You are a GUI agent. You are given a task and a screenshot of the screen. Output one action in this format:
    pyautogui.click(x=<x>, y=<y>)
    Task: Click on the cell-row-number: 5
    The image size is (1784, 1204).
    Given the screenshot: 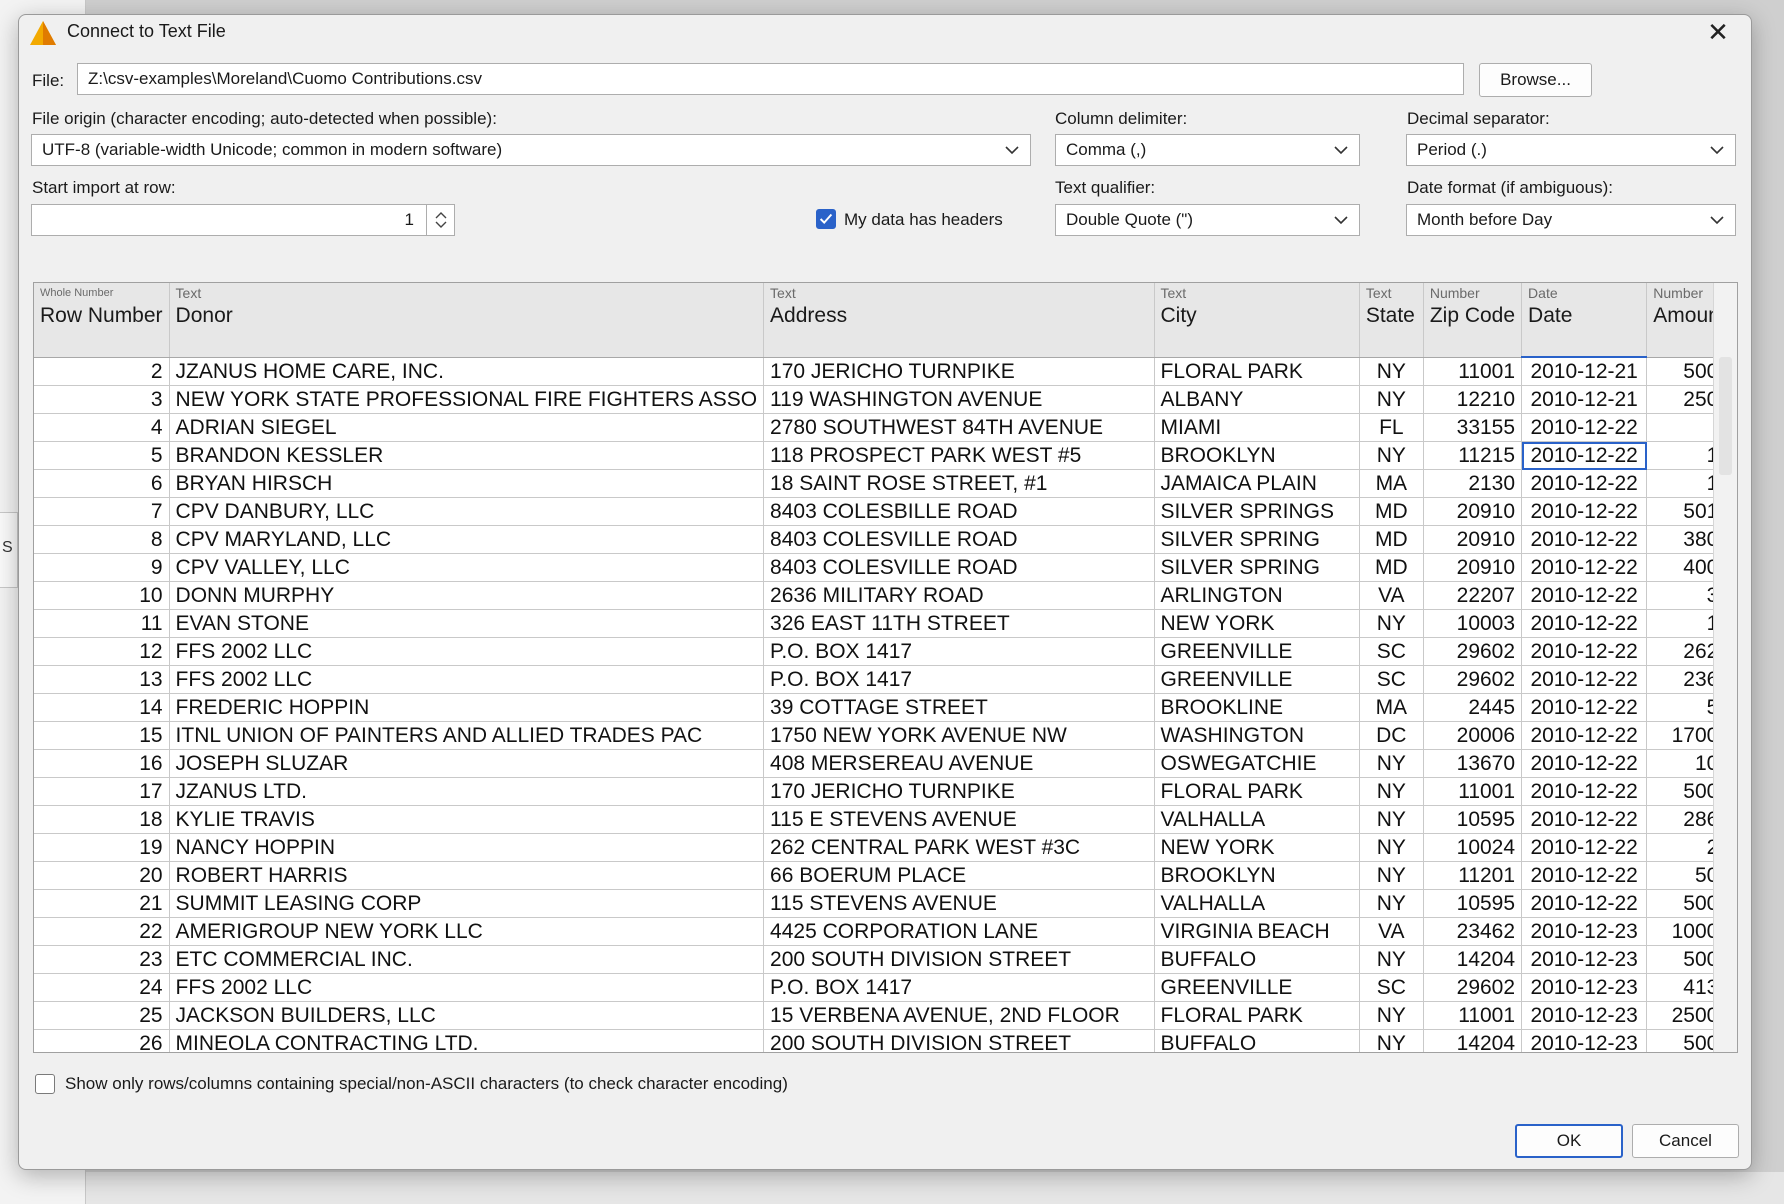 What is the action you would take?
    pyautogui.click(x=102, y=455)
    